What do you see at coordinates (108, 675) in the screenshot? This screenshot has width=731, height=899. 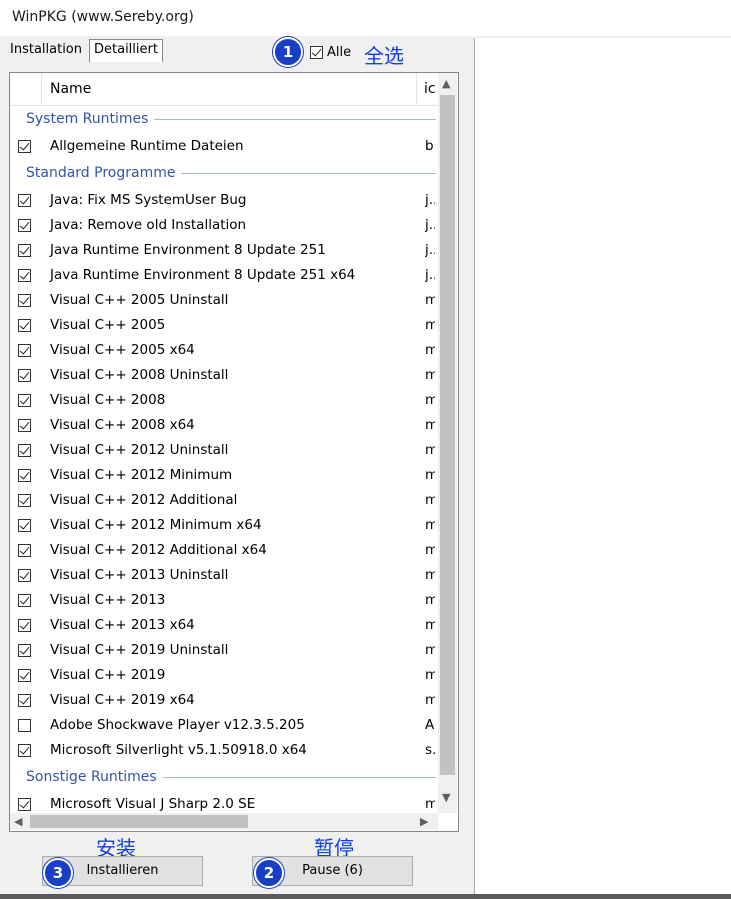 I see `item-name: Visual C++ 2019` at bounding box center [108, 675].